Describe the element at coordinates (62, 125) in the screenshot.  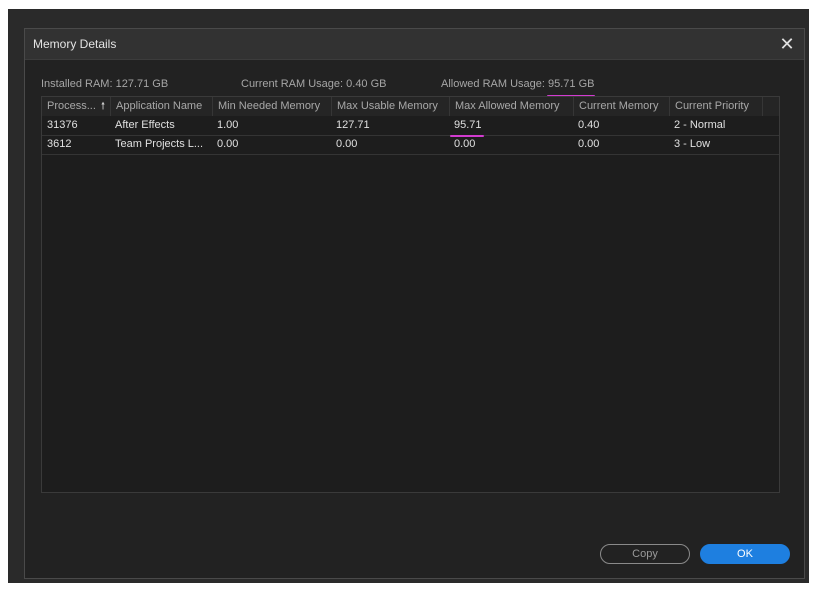
I see `cell-process: 31376` at that location.